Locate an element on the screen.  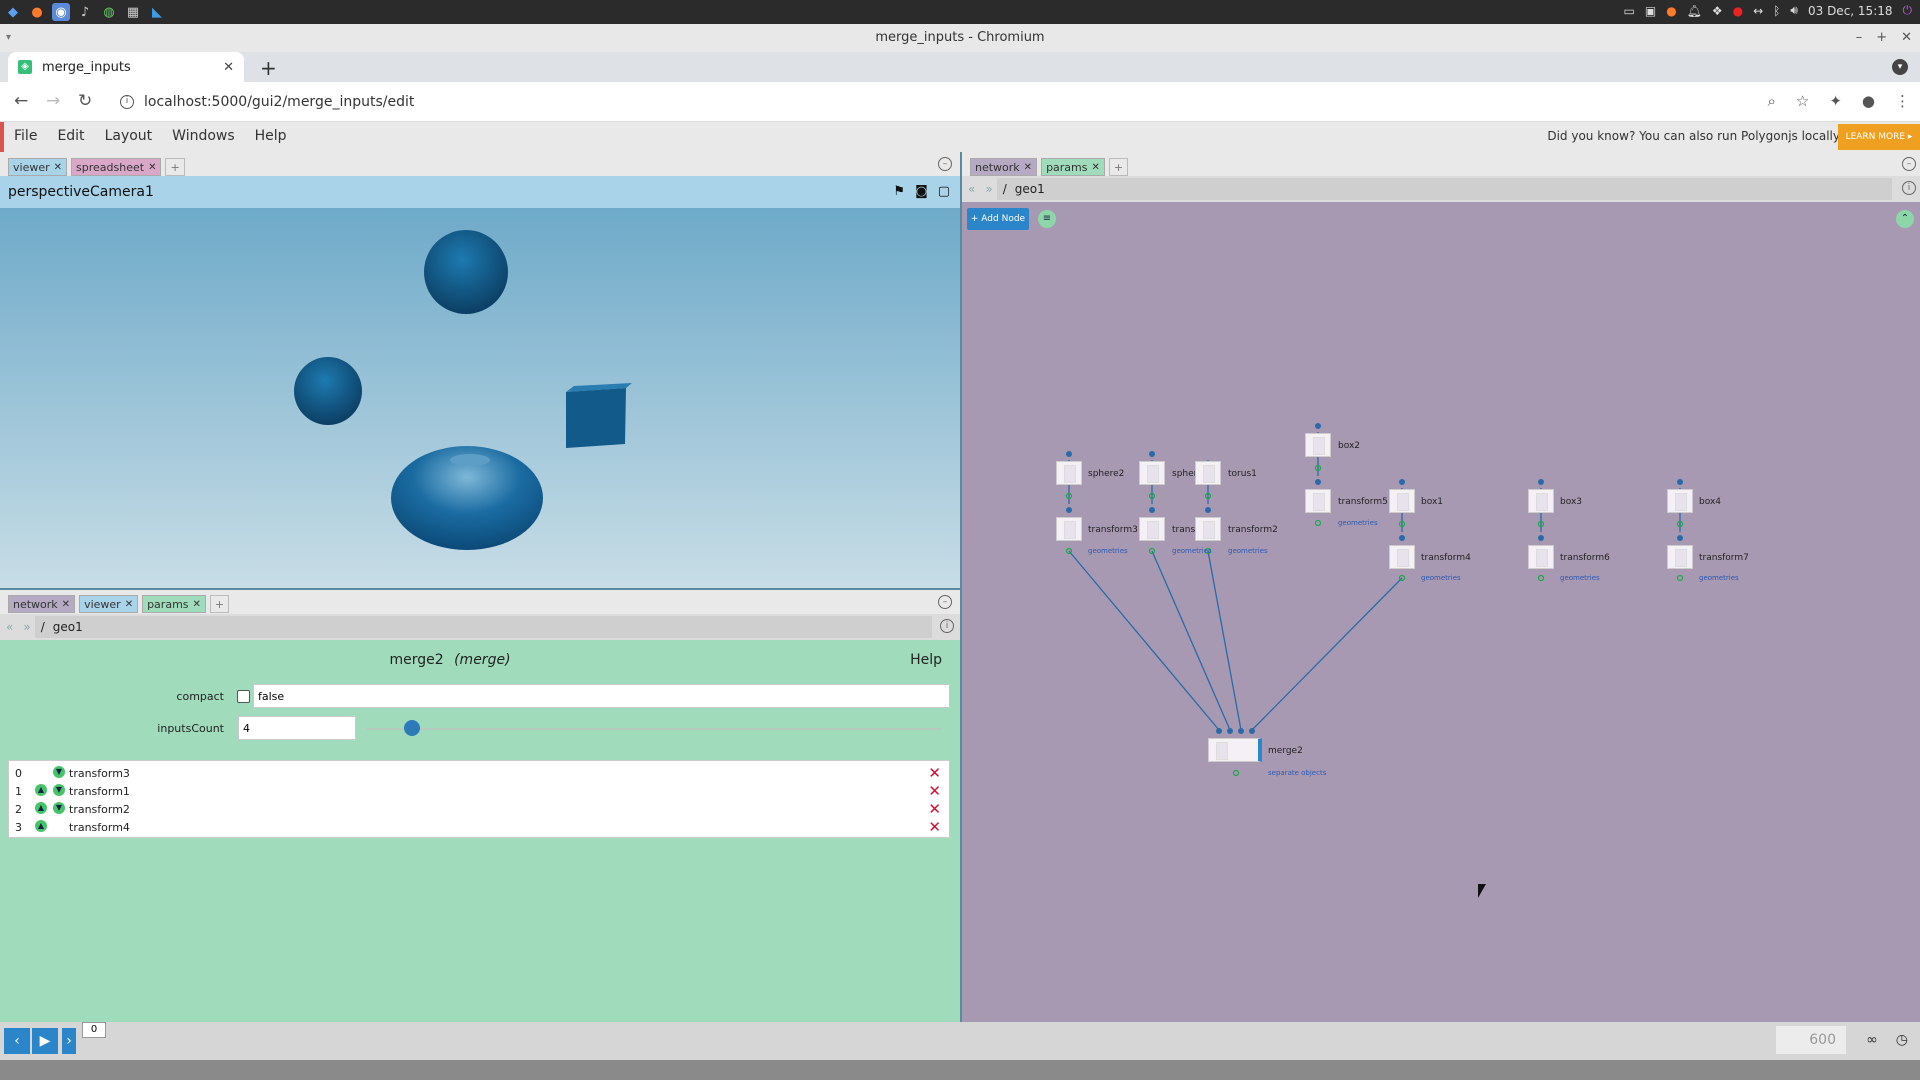
play-icon: ▶ is located at coordinates (45, 1041).